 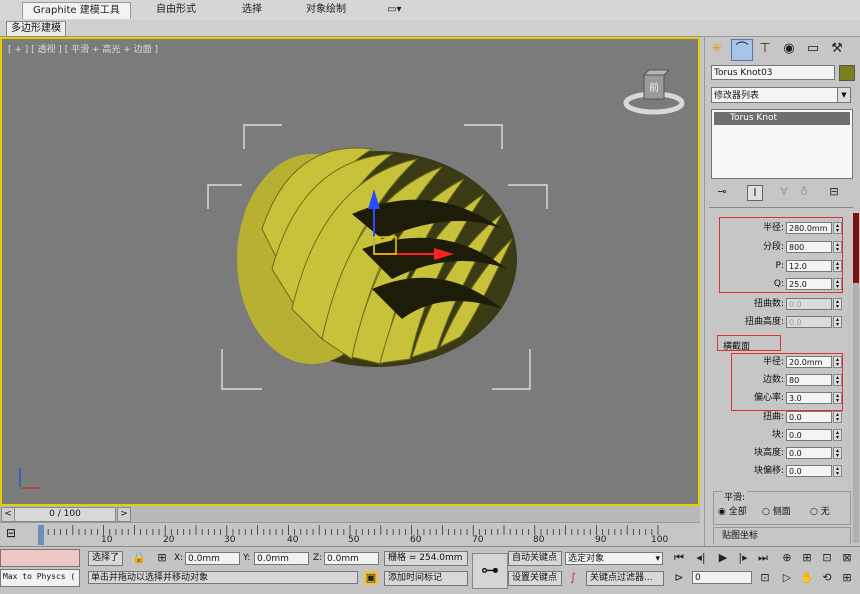 I want to click on warp-count-field: 0.0, so click(x=809, y=304).